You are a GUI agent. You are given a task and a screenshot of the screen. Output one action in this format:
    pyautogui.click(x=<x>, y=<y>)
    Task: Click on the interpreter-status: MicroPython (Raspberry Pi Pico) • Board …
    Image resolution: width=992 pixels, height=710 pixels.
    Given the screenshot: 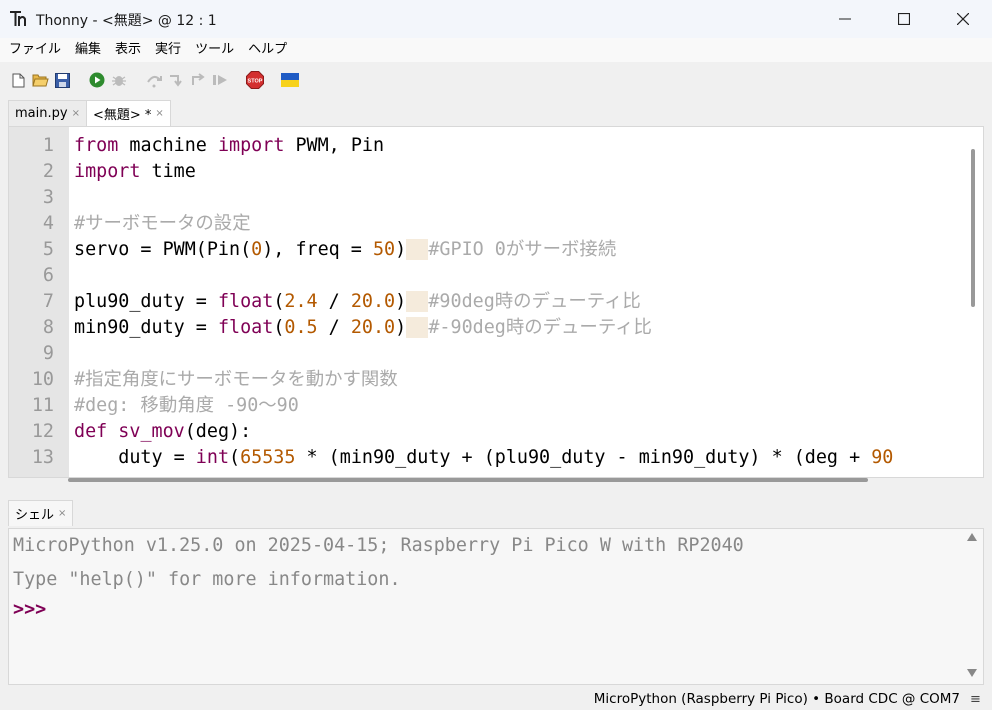 What is the action you would take?
    pyautogui.click(x=777, y=699)
    